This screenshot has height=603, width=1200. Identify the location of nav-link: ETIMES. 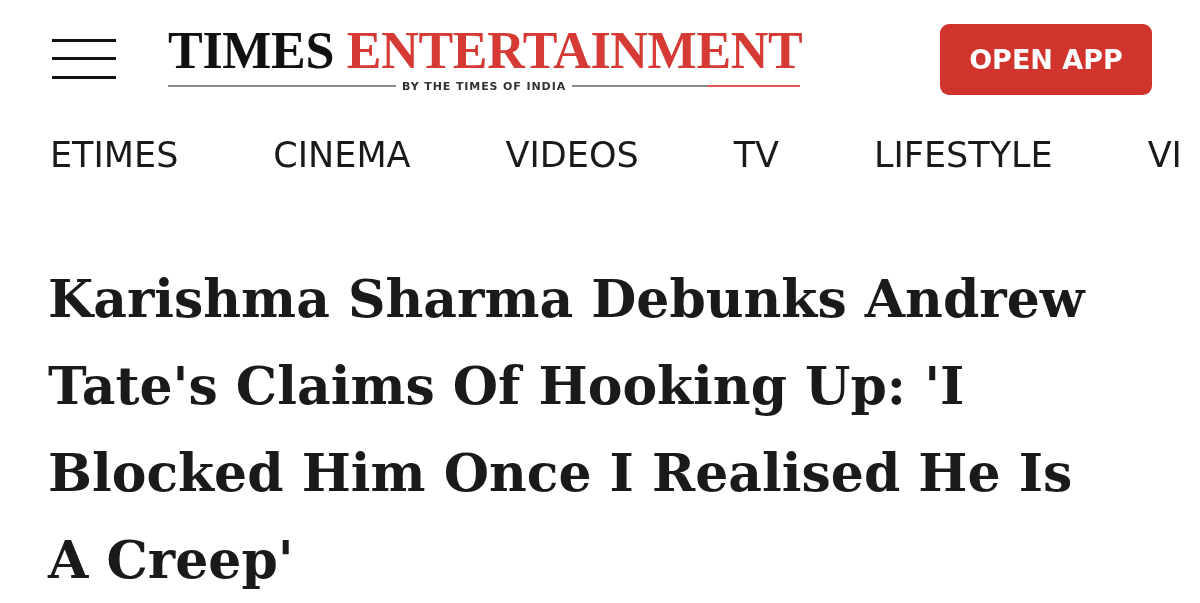
(114, 155).